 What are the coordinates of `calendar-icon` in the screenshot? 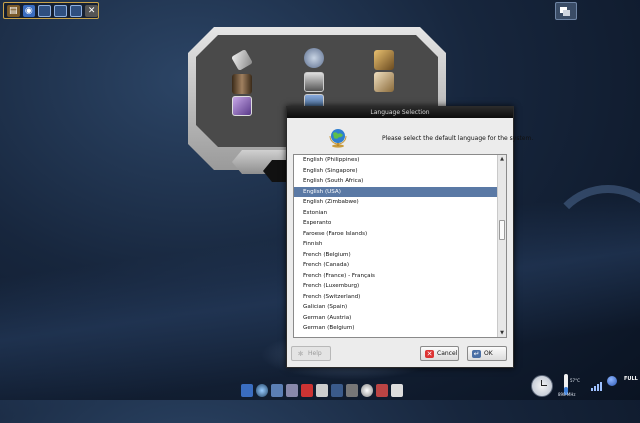 It's located at (322, 390).